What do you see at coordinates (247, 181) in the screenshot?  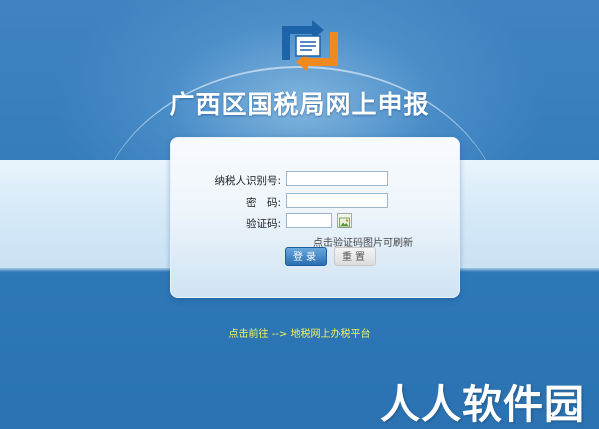 I see `taxpayer-id-label: 纳税人识别号:` at bounding box center [247, 181].